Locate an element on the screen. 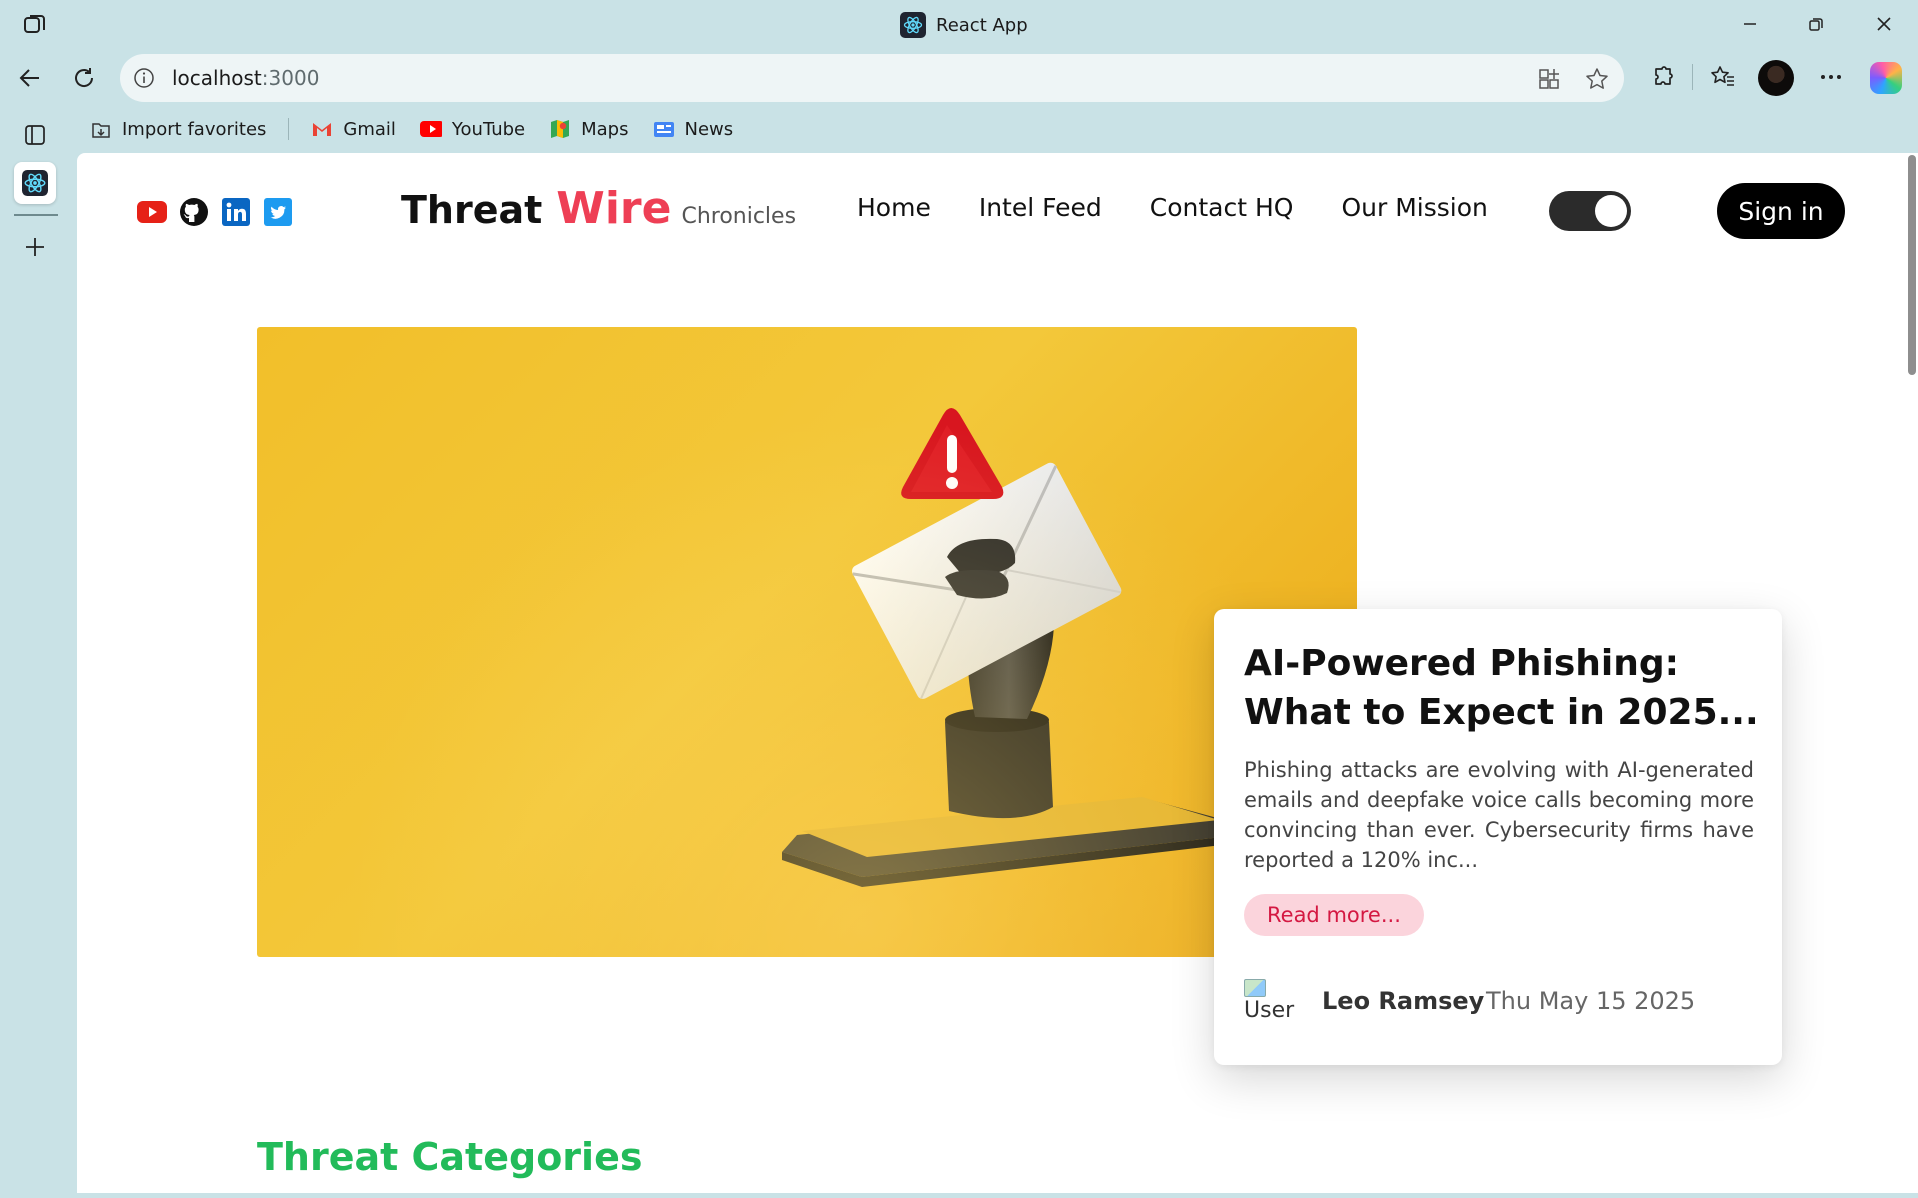 The width and height of the screenshot is (1918, 1198). restore-icon is located at coordinates (1816, 24).